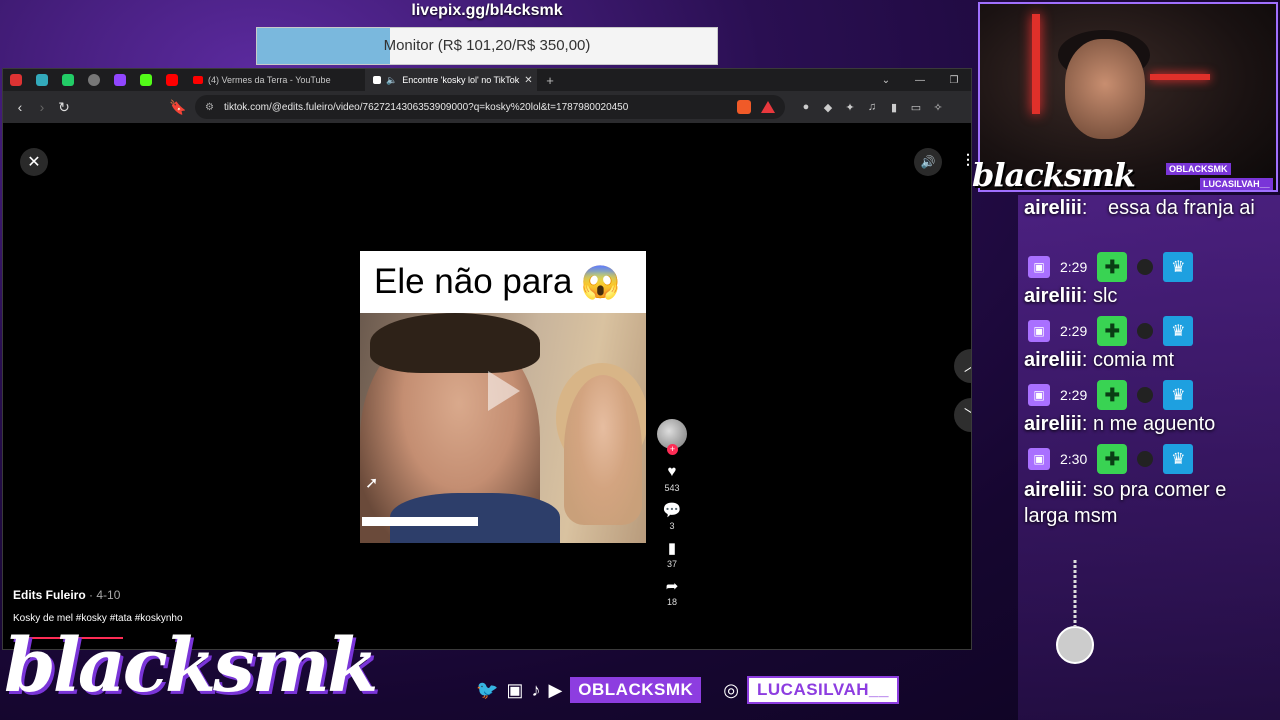 This screenshot has height=720, width=1280. Describe the element at coordinates (672, 592) in the screenshot. I see `share-action: ➦ 18` at that location.